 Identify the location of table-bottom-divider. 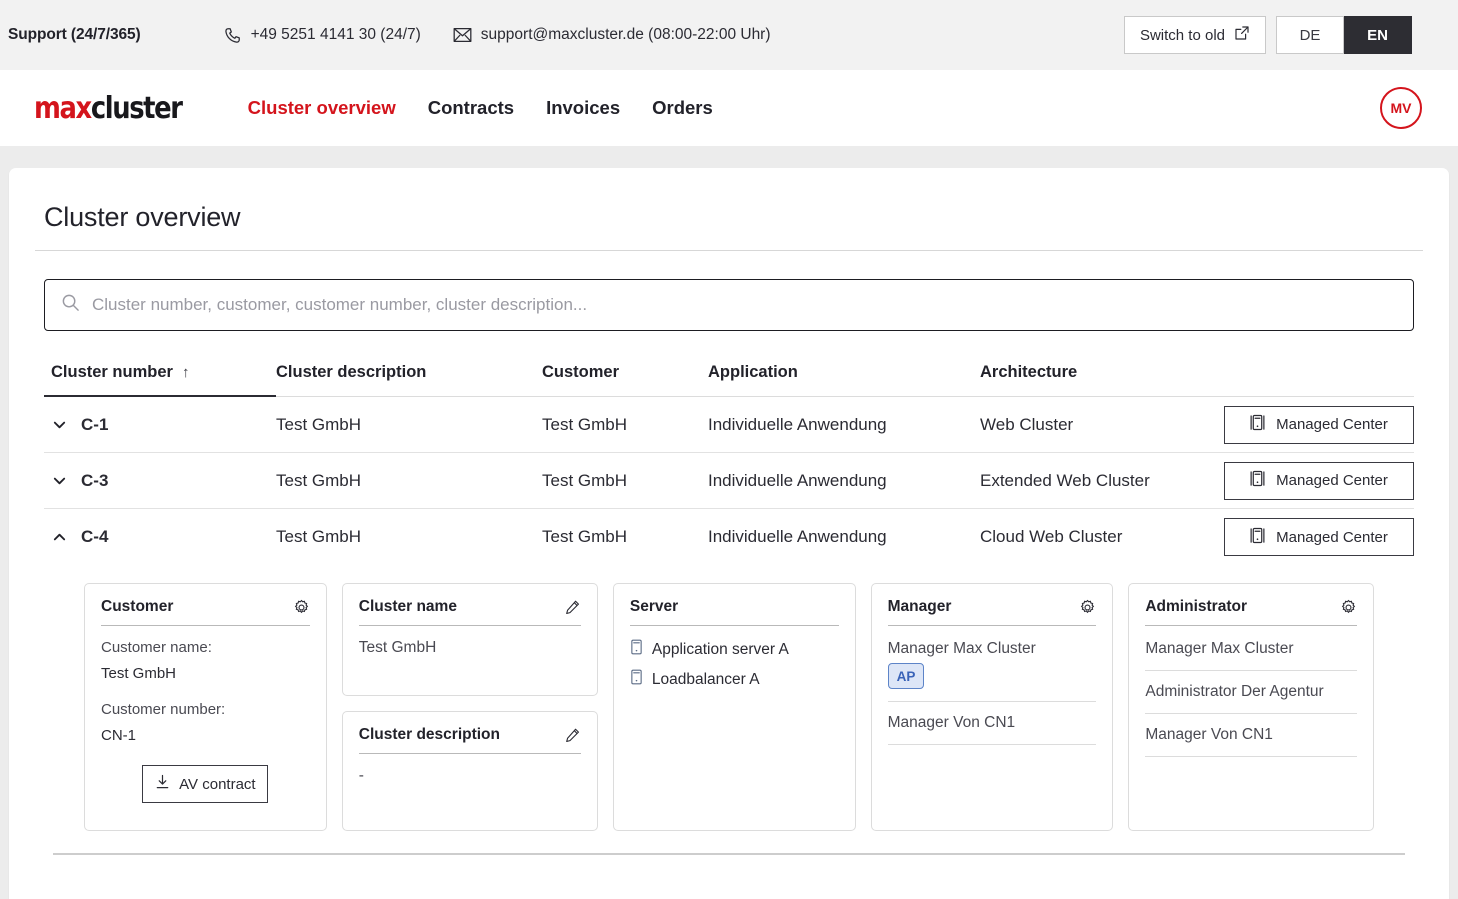
(729, 854).